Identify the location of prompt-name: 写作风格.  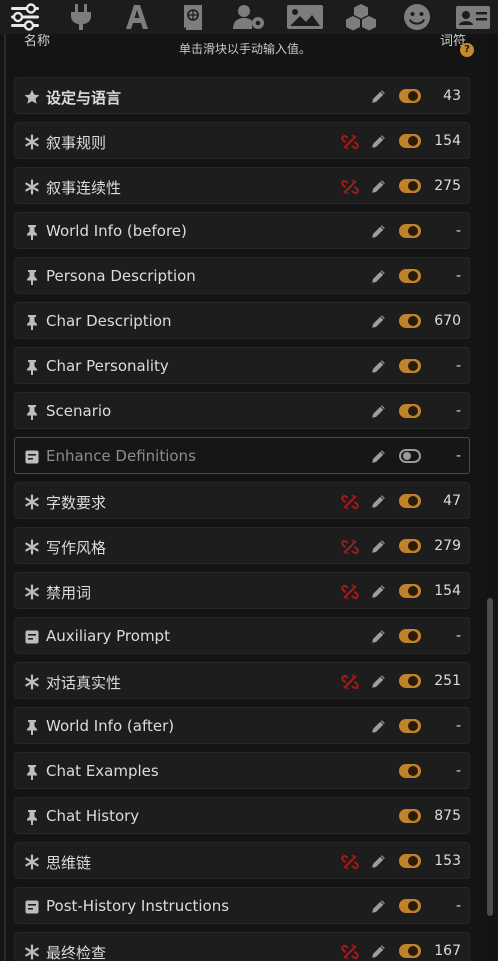
(76, 547).